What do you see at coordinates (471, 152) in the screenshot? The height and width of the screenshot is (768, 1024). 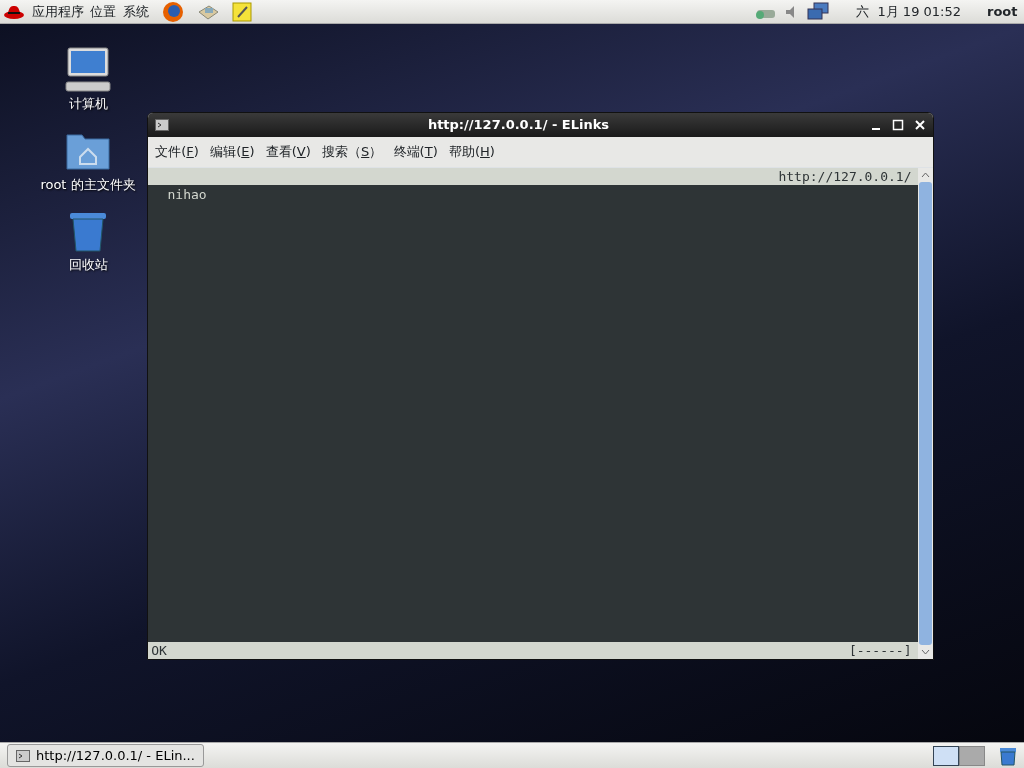 I see `menu-item: 帮助(H)` at bounding box center [471, 152].